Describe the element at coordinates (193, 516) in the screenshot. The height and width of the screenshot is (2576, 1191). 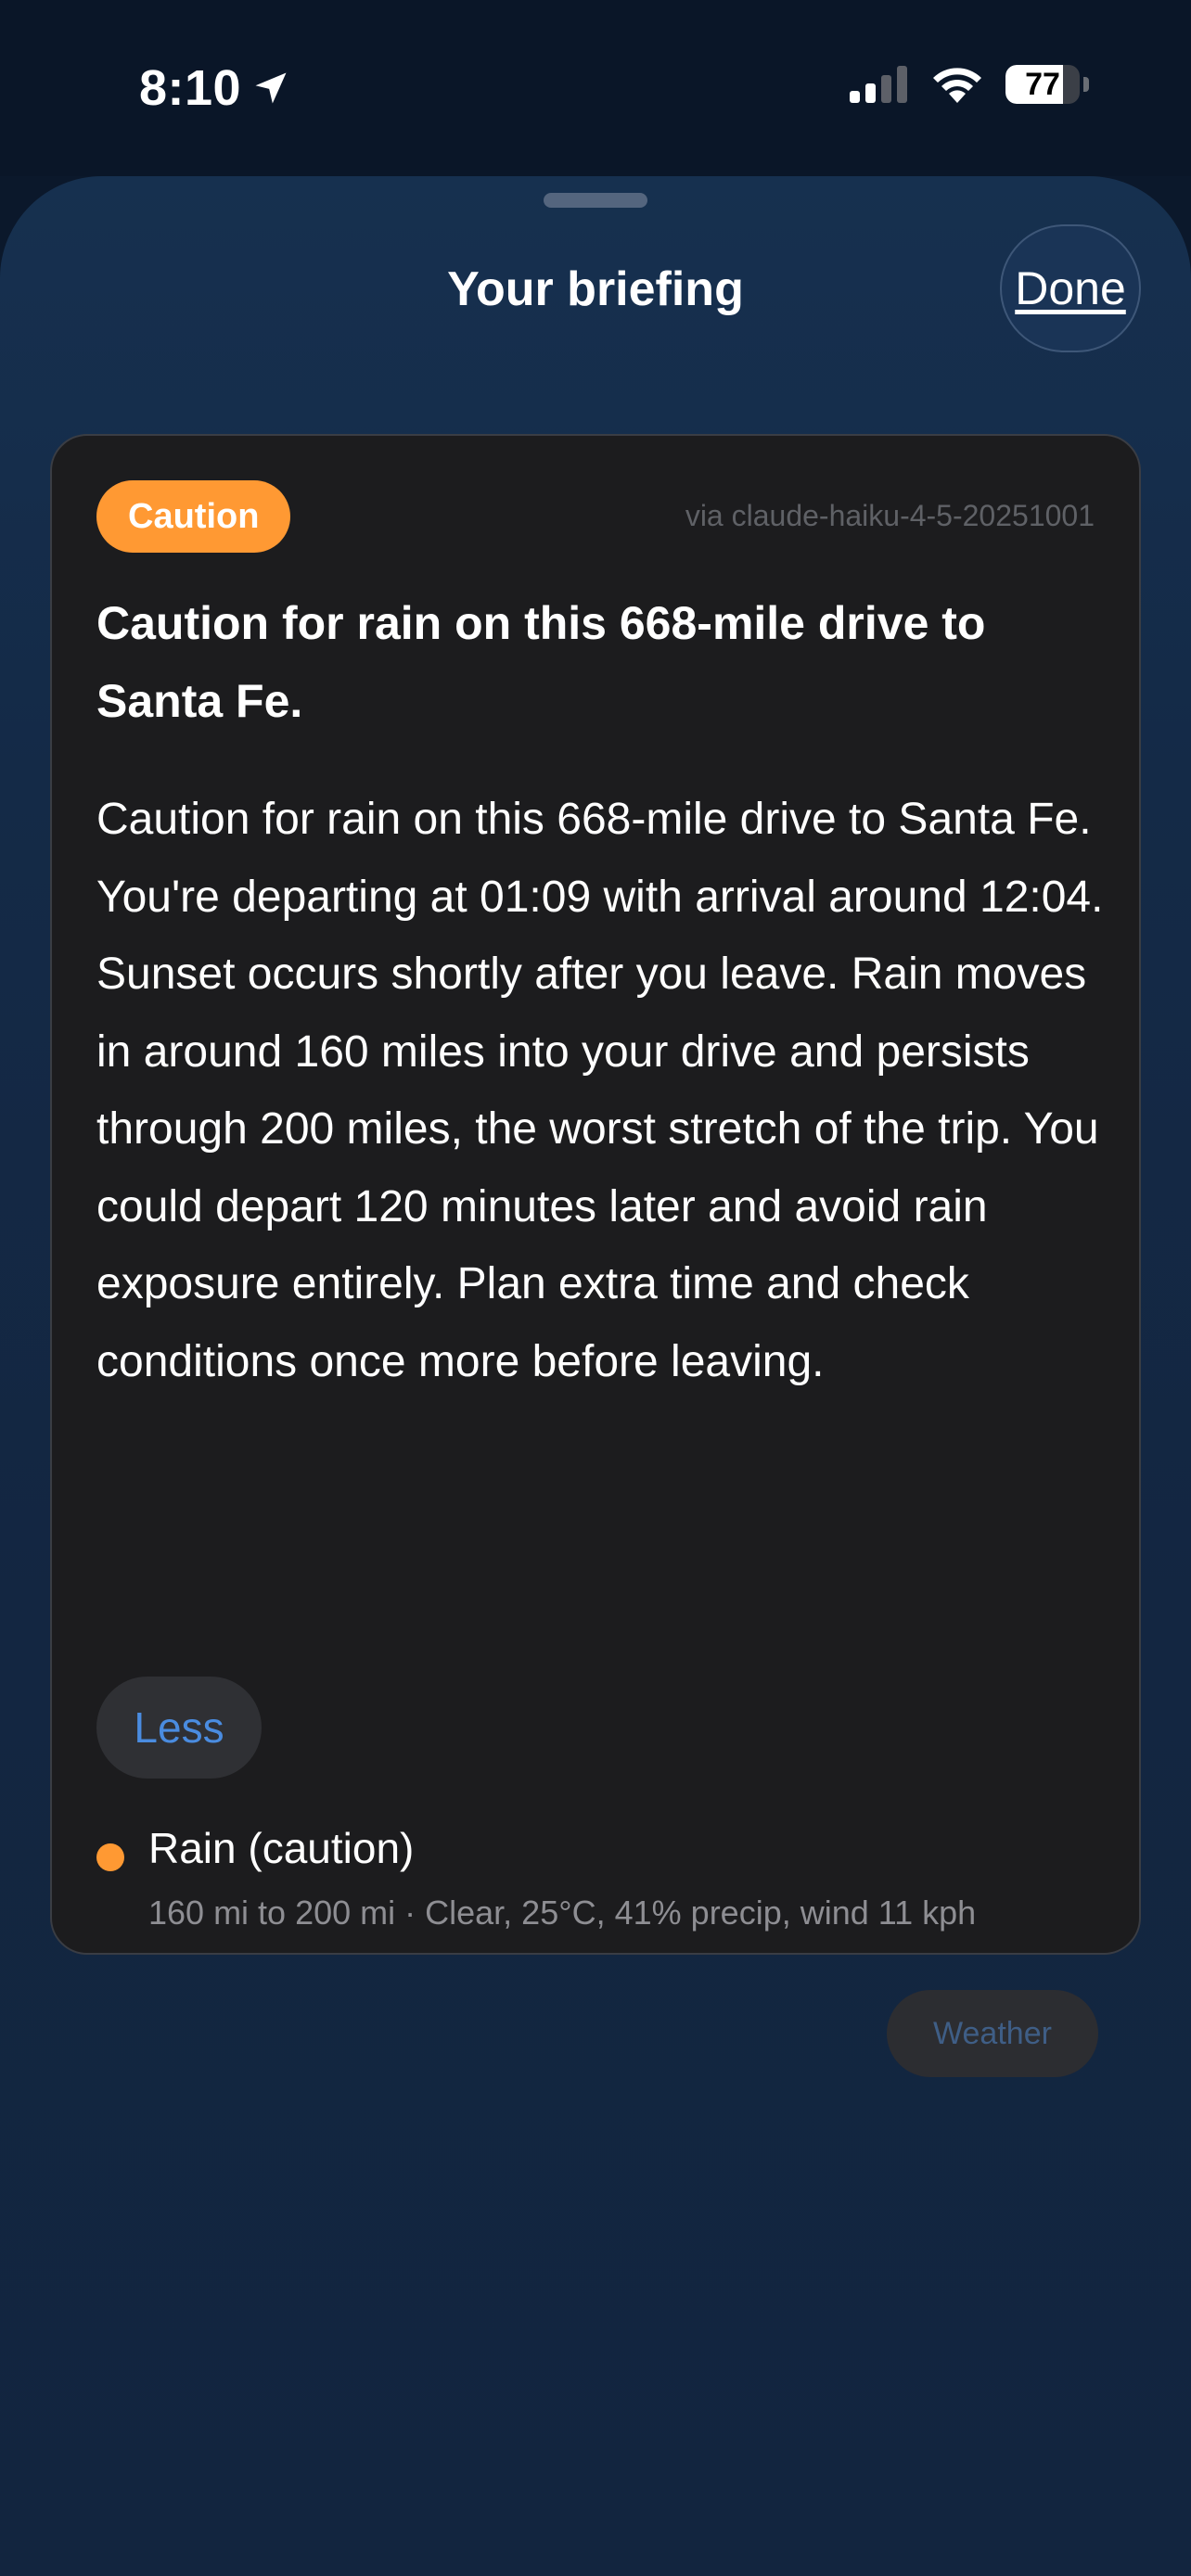
I see `severity-badge: Caution` at that location.